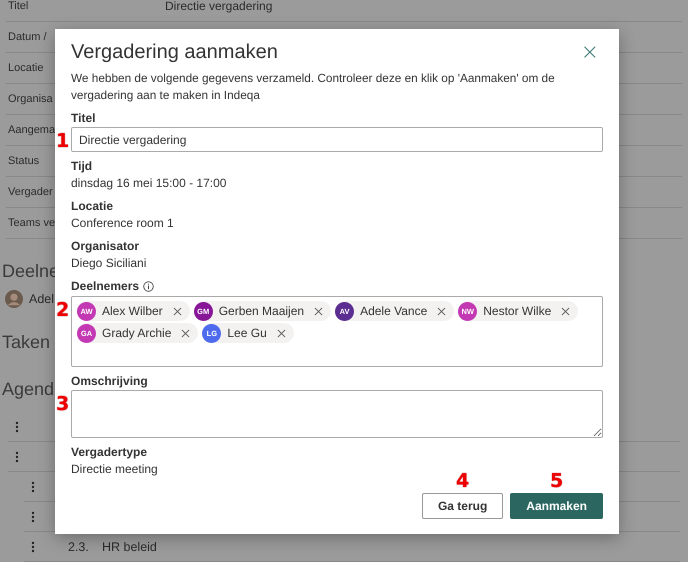 The width and height of the screenshot is (688, 562). What do you see at coordinates (79, 547) in the screenshot?
I see `agenda-number: 2.3.` at bounding box center [79, 547].